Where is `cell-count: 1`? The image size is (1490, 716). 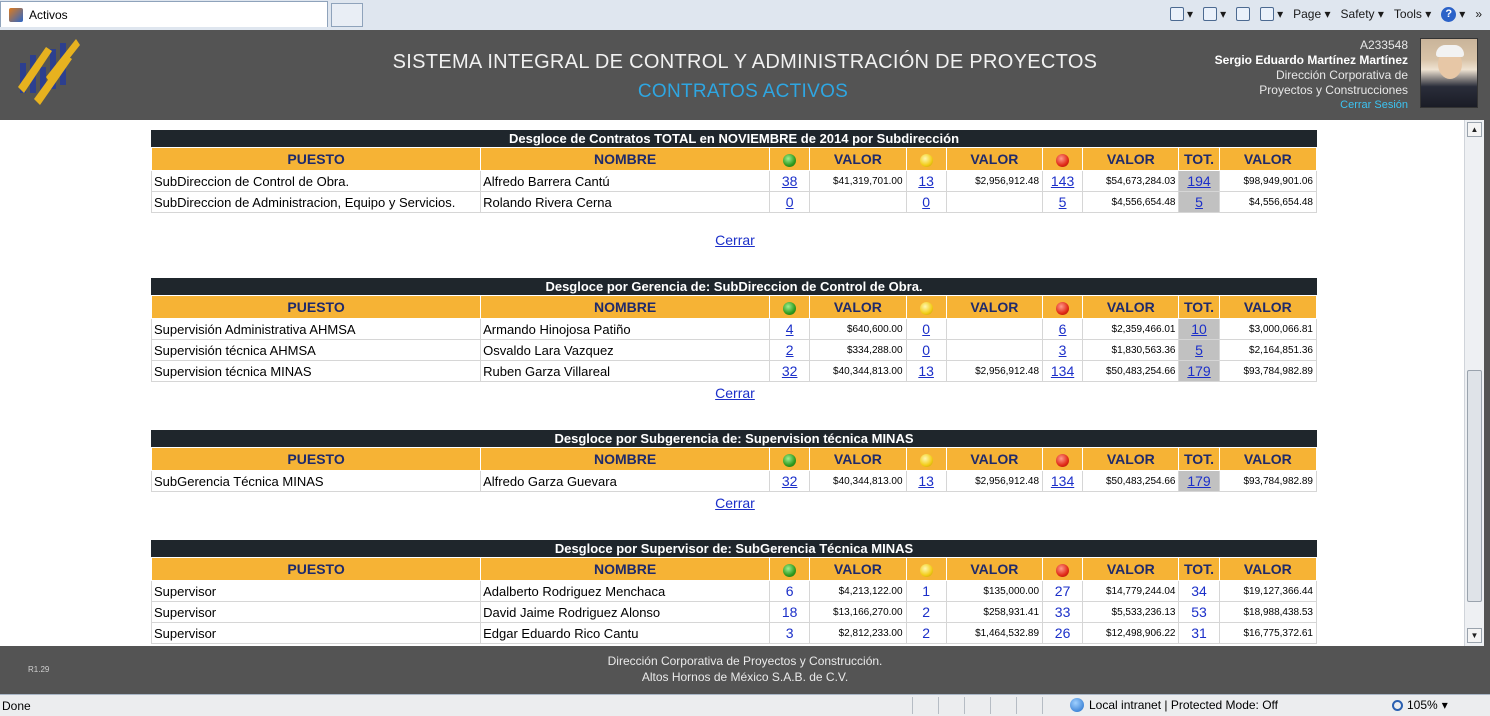 cell-count: 1 is located at coordinates (926, 591).